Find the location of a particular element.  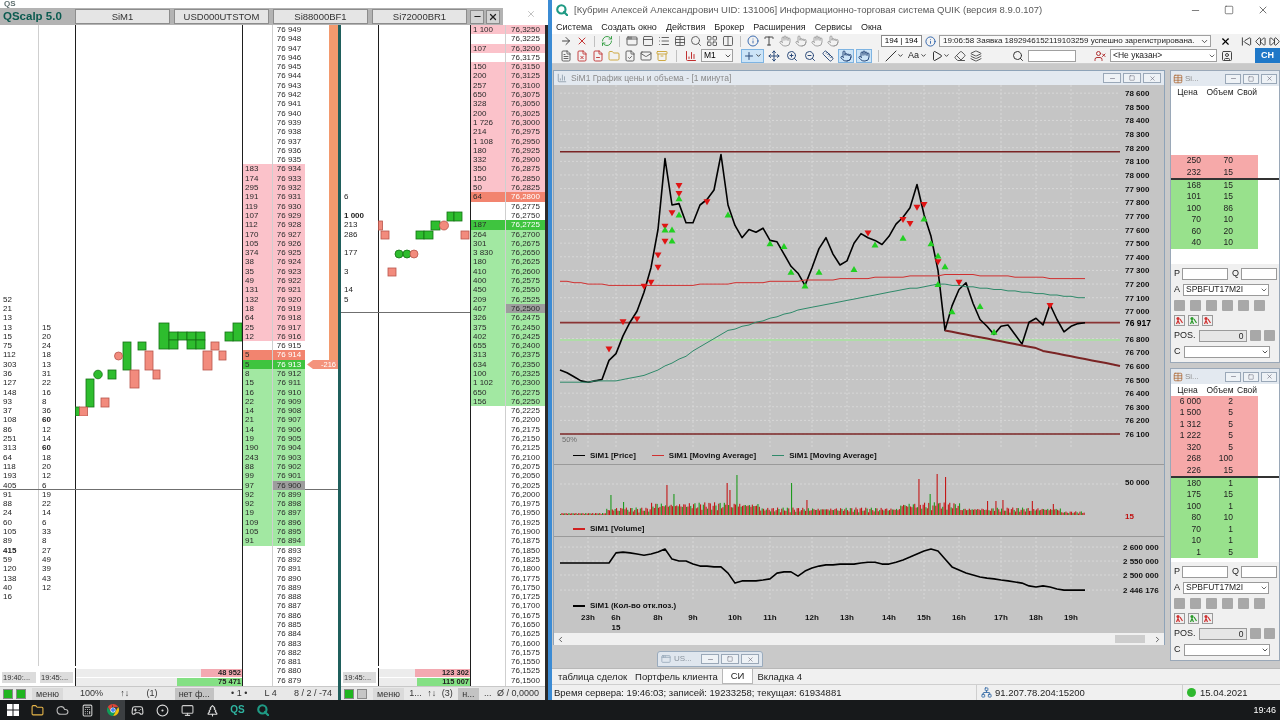

menu-item: Сервисы is located at coordinates (833, 27).